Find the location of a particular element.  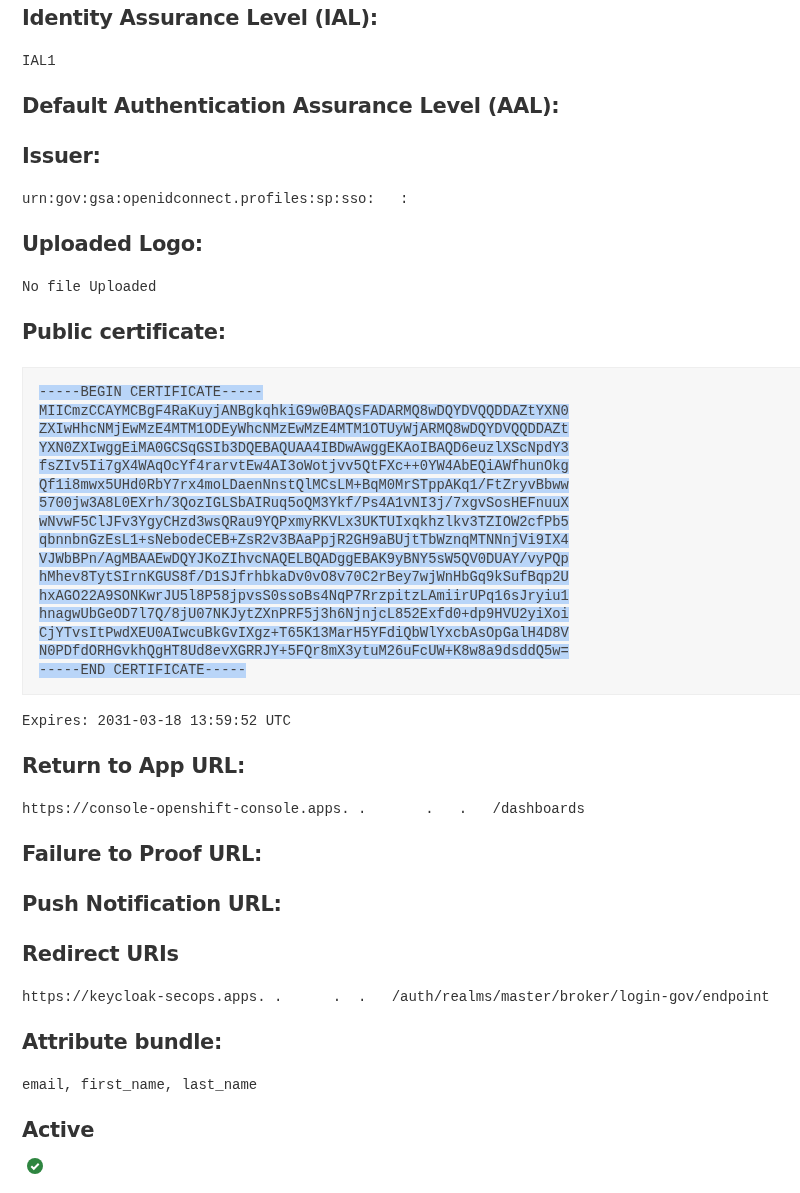

field-value: IAL1 is located at coordinates (39, 61).